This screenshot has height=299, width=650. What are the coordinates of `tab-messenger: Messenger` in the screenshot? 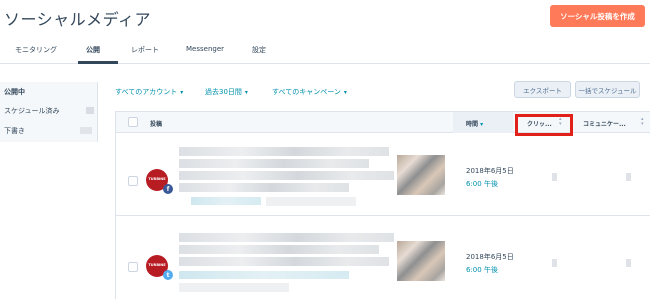 It's located at (205, 49).